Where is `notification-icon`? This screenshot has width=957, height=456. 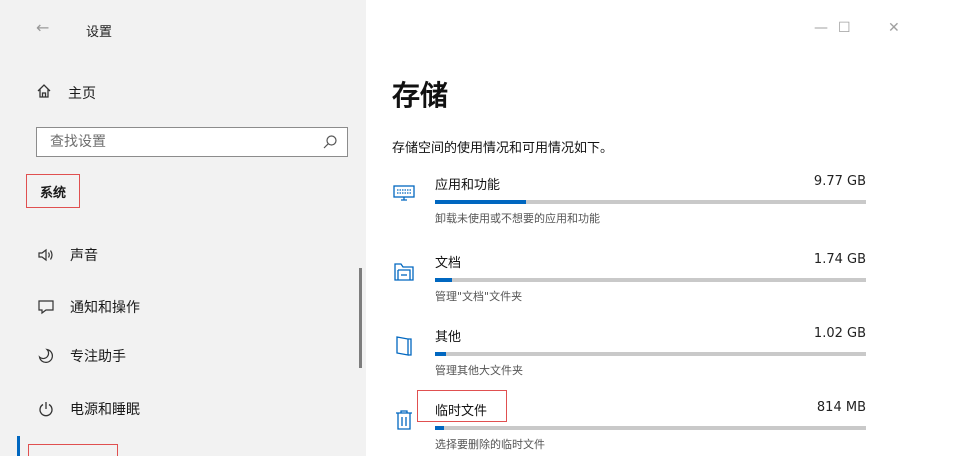 notification-icon is located at coordinates (46, 307).